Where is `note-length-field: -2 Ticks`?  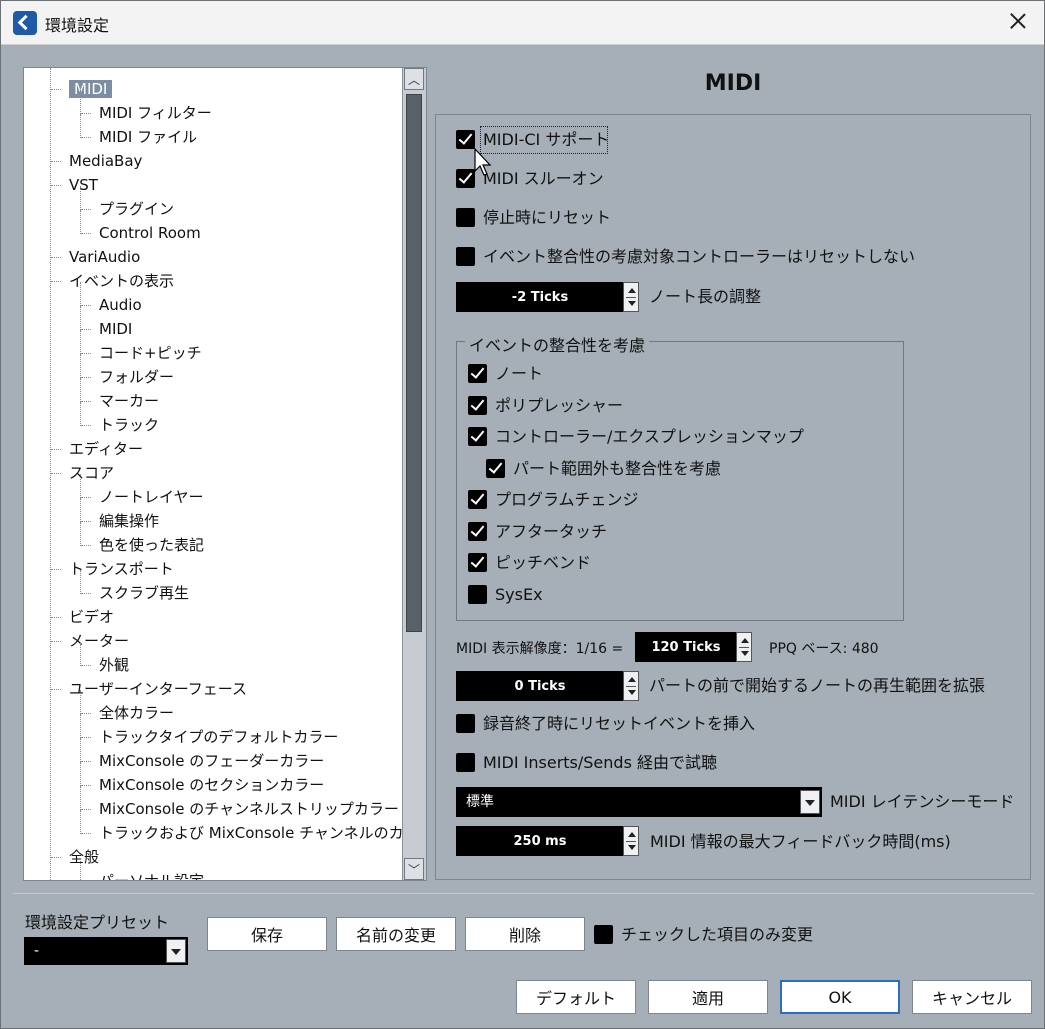 note-length-field: -2 Ticks is located at coordinates (540, 297).